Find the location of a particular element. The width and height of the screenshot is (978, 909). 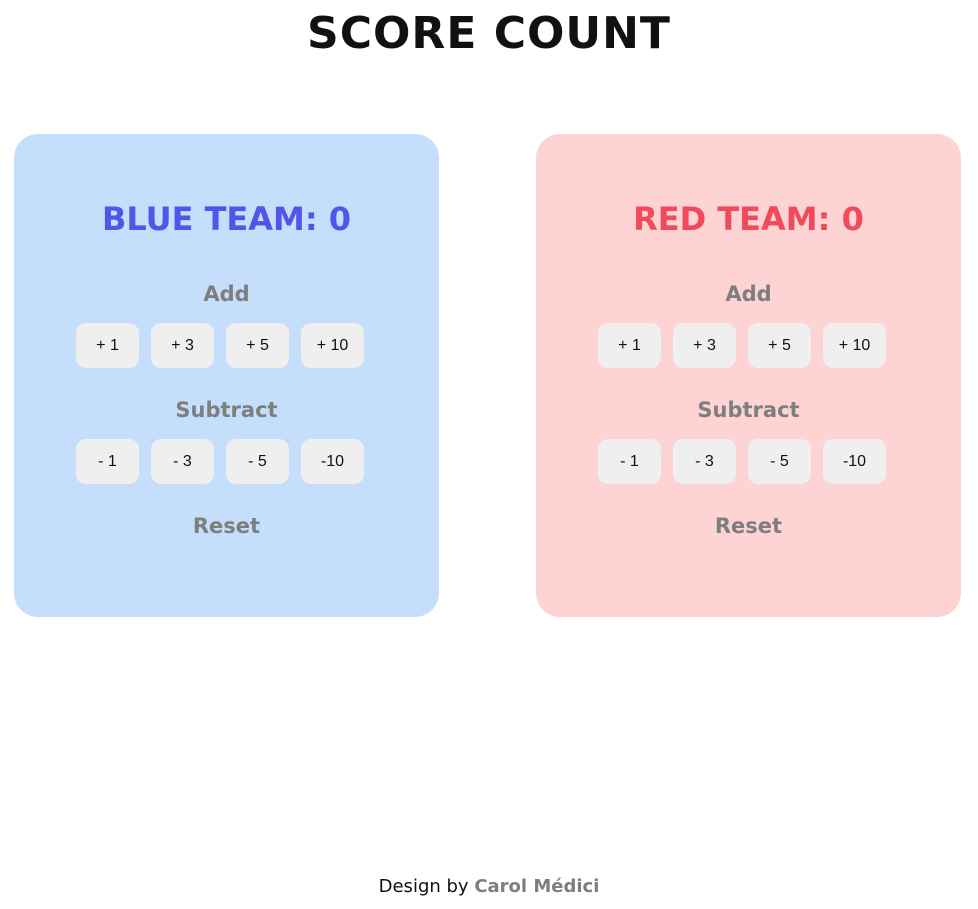

blue-add-5-button: + 5 is located at coordinates (257, 345).